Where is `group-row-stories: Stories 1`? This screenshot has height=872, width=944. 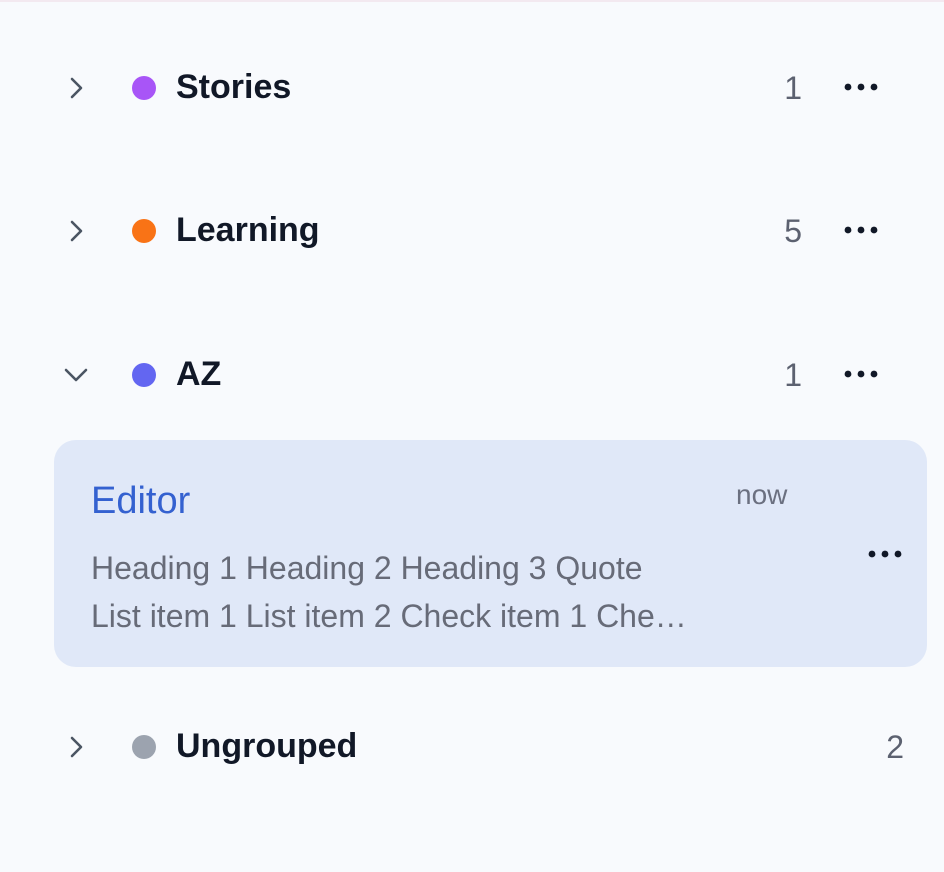
group-row-stories: Stories 1 is located at coordinates (472, 87).